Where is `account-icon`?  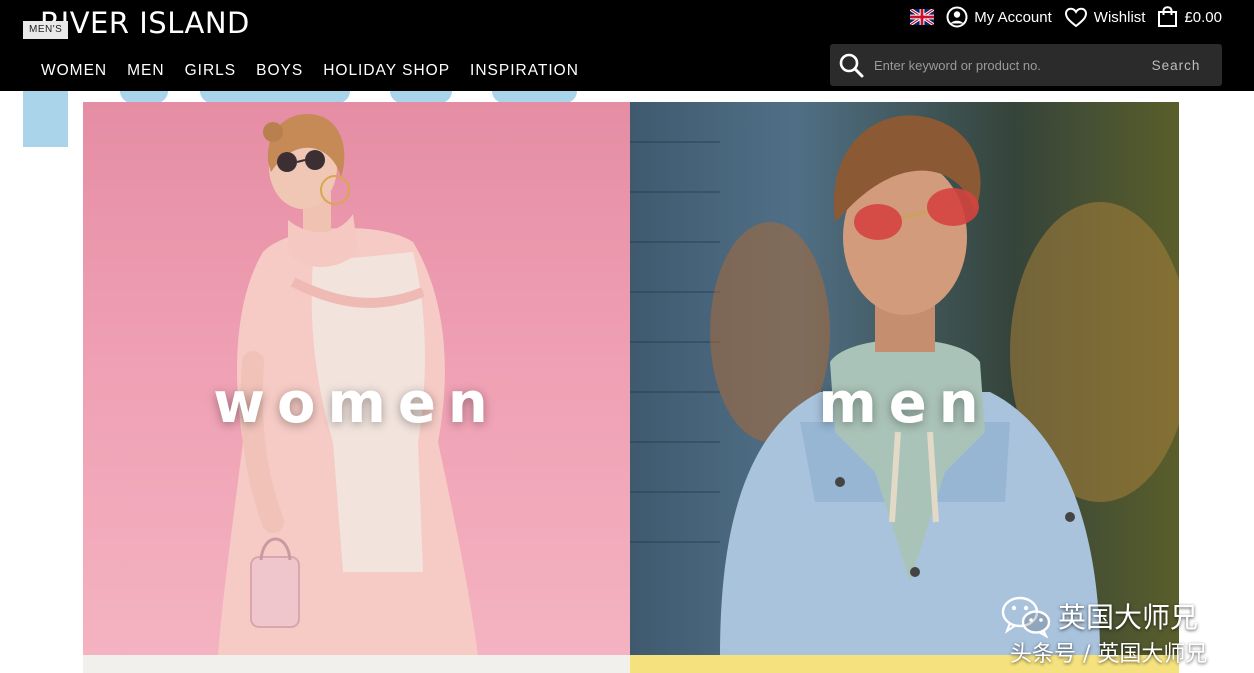 account-icon is located at coordinates (957, 17).